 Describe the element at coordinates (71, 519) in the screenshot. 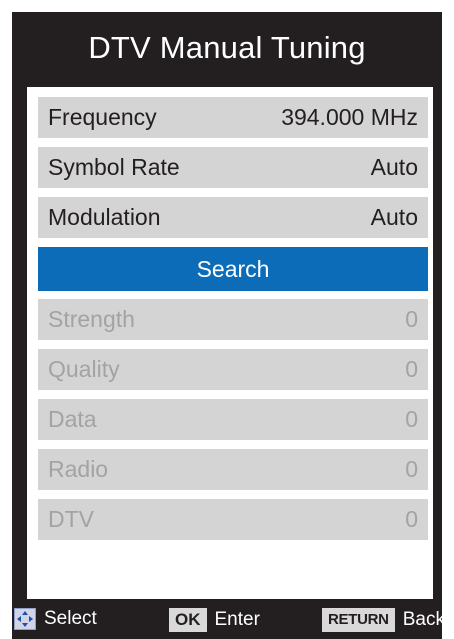

I see `dtv-label: DTV` at that location.